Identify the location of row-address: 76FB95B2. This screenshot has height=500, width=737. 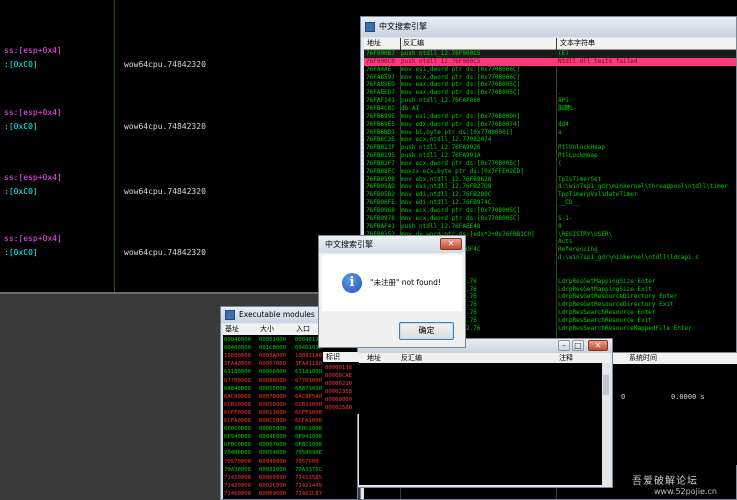
(380, 195).